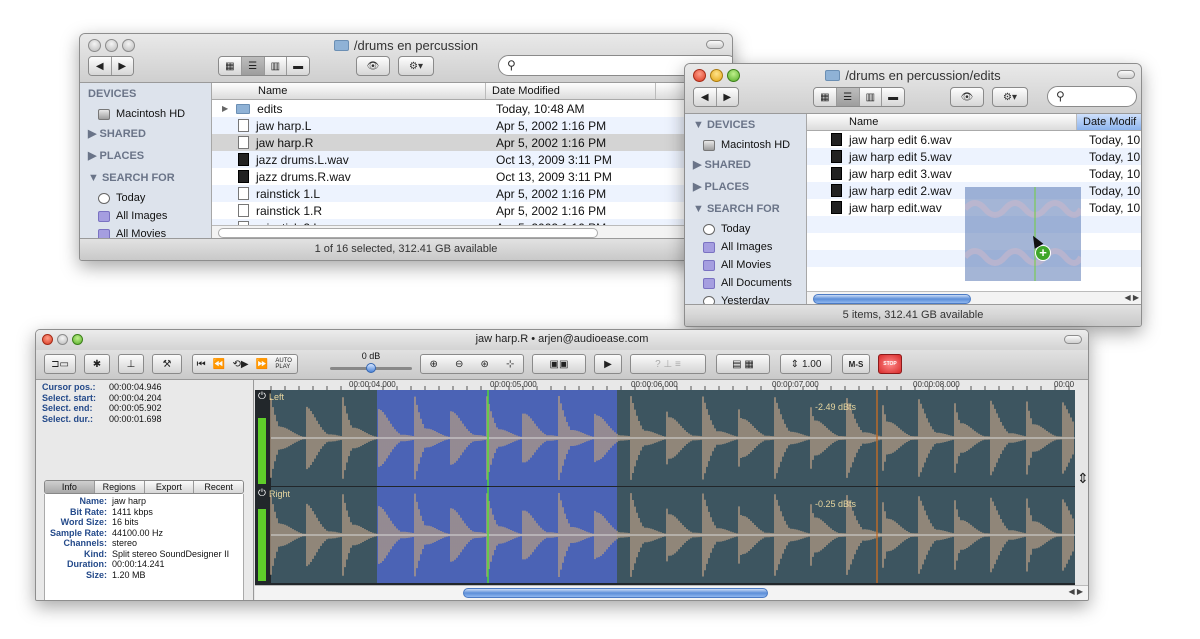 The image size is (1200, 639). What do you see at coordinates (856, 364) in the screenshot?
I see `mid-side-button: M-S` at bounding box center [856, 364].